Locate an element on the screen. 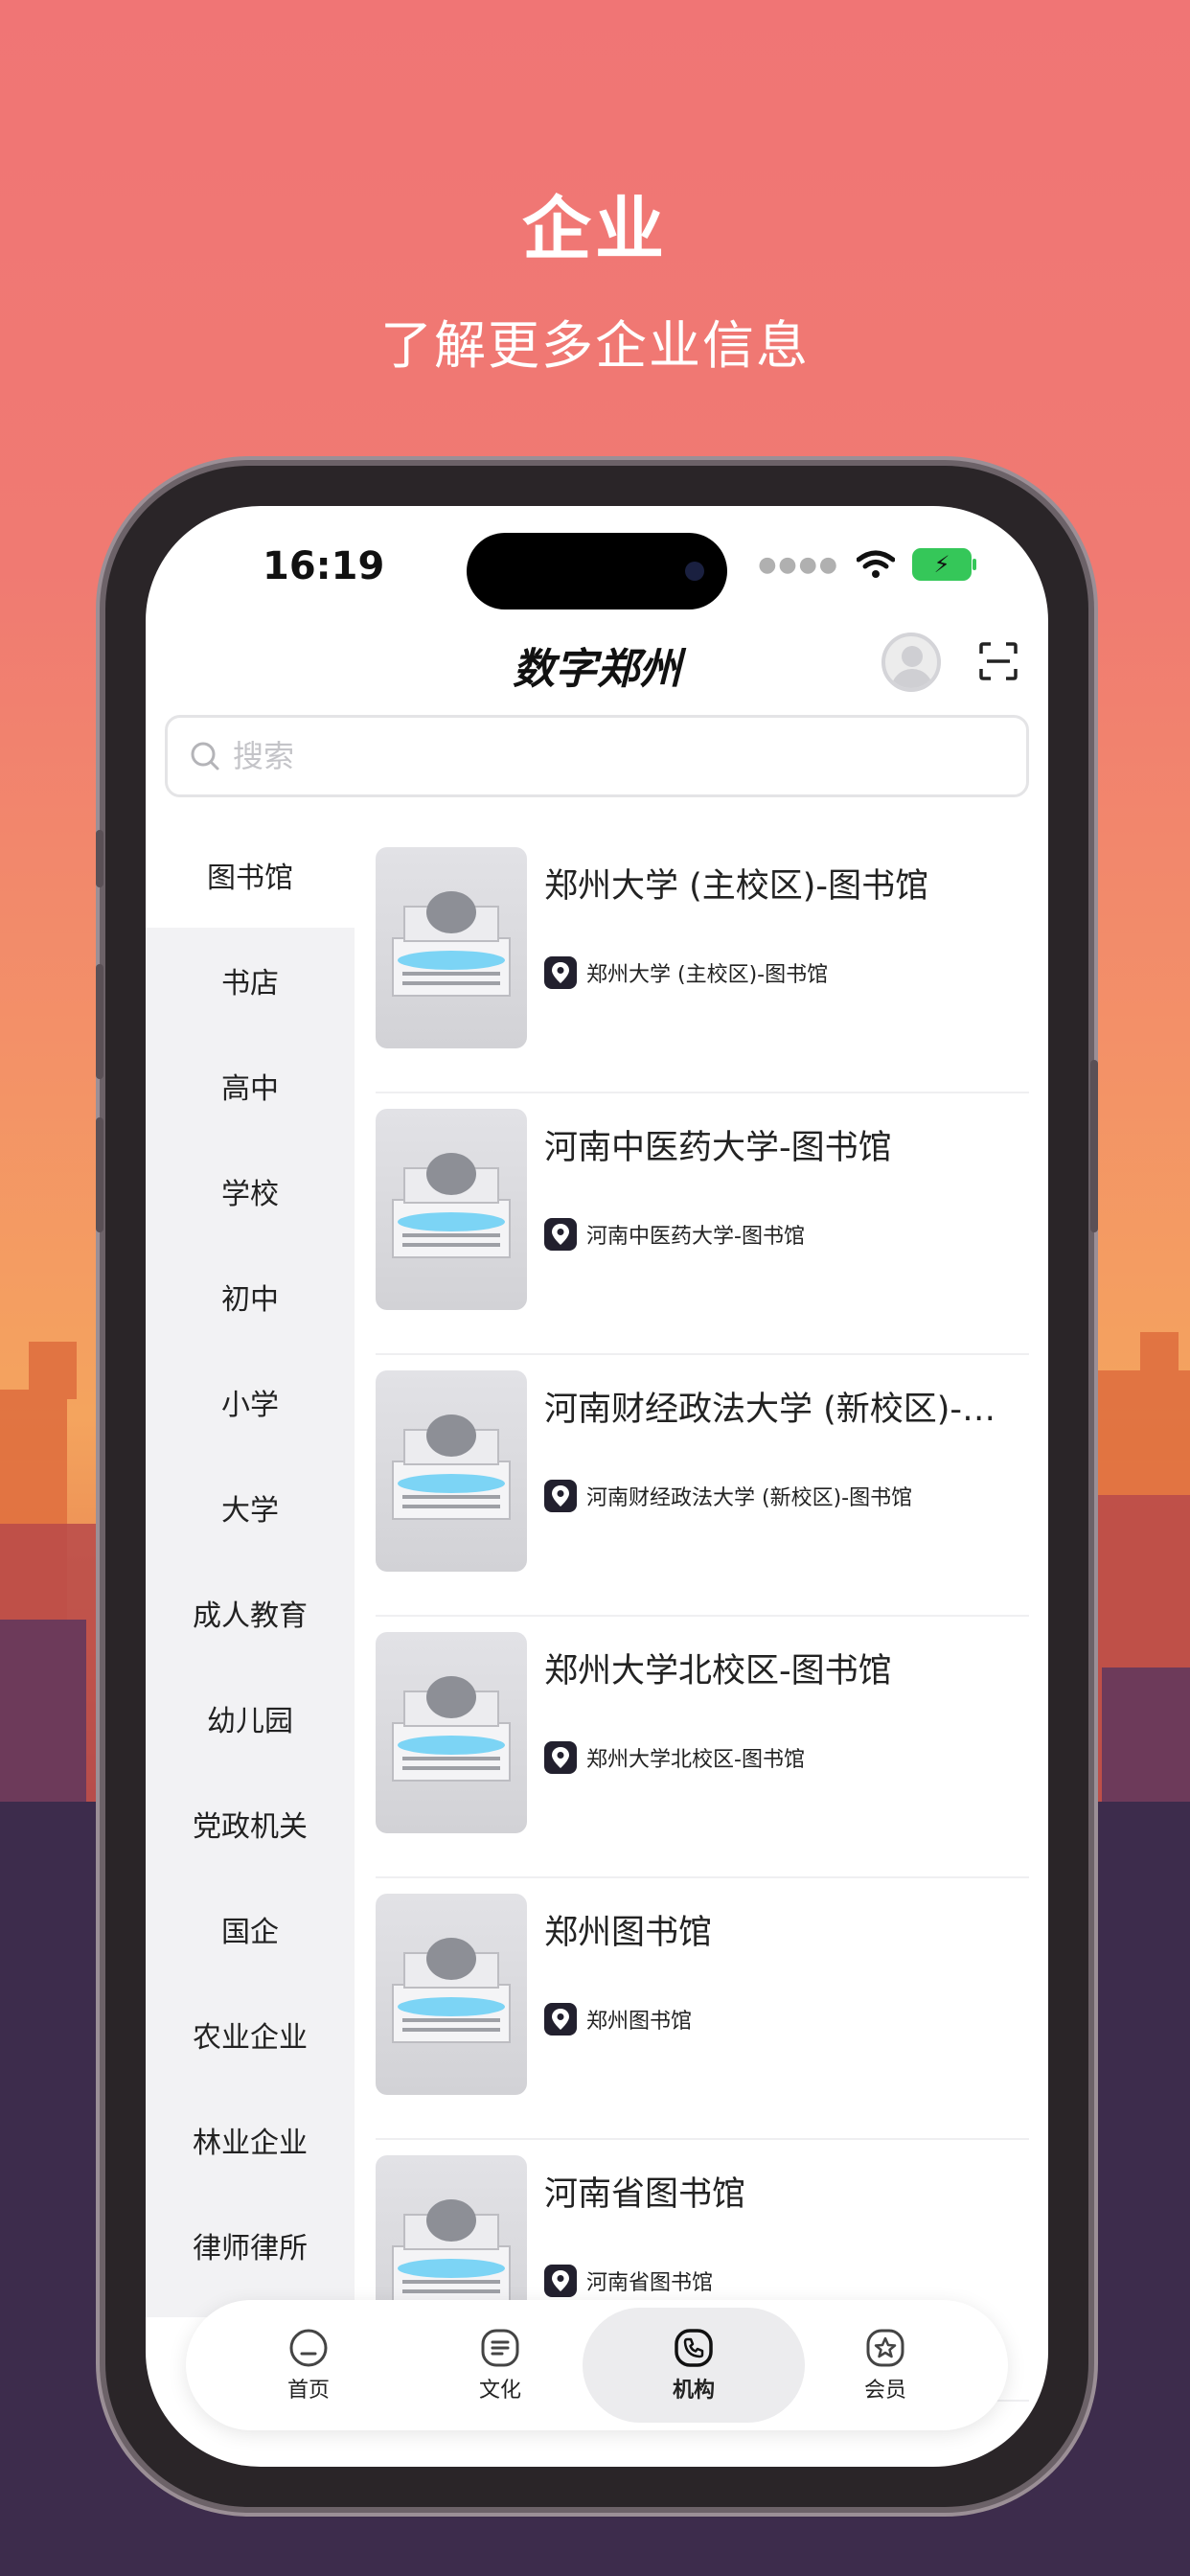 Image resolution: width=1190 pixels, height=2576 pixels. institution-location: 郑州大学 (主校区)-图书馆 is located at coordinates (686, 972).